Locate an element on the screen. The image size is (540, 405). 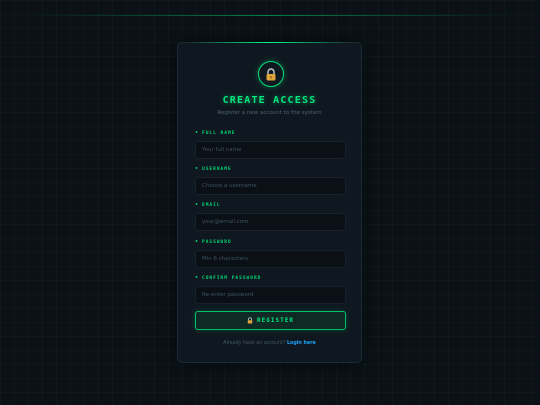
username-group: • USERNAME is located at coordinates (270, 180).